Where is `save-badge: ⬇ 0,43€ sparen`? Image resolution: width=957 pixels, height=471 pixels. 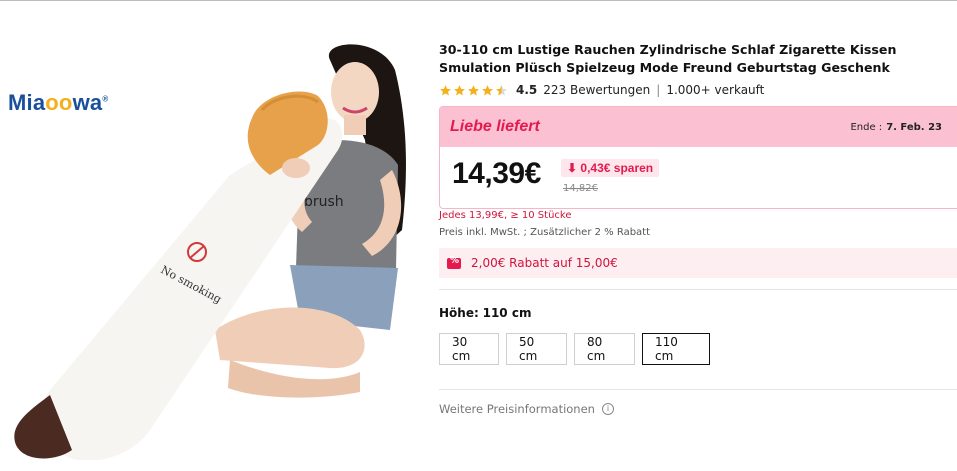
save-badge: ⬇ 0,43€ sparen is located at coordinates (610, 168).